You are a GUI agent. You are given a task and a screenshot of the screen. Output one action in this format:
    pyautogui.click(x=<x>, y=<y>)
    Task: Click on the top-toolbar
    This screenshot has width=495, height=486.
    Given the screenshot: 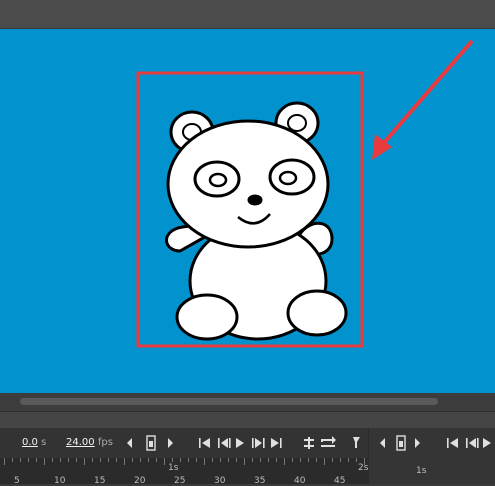 What is the action you would take?
    pyautogui.click(x=247, y=14)
    